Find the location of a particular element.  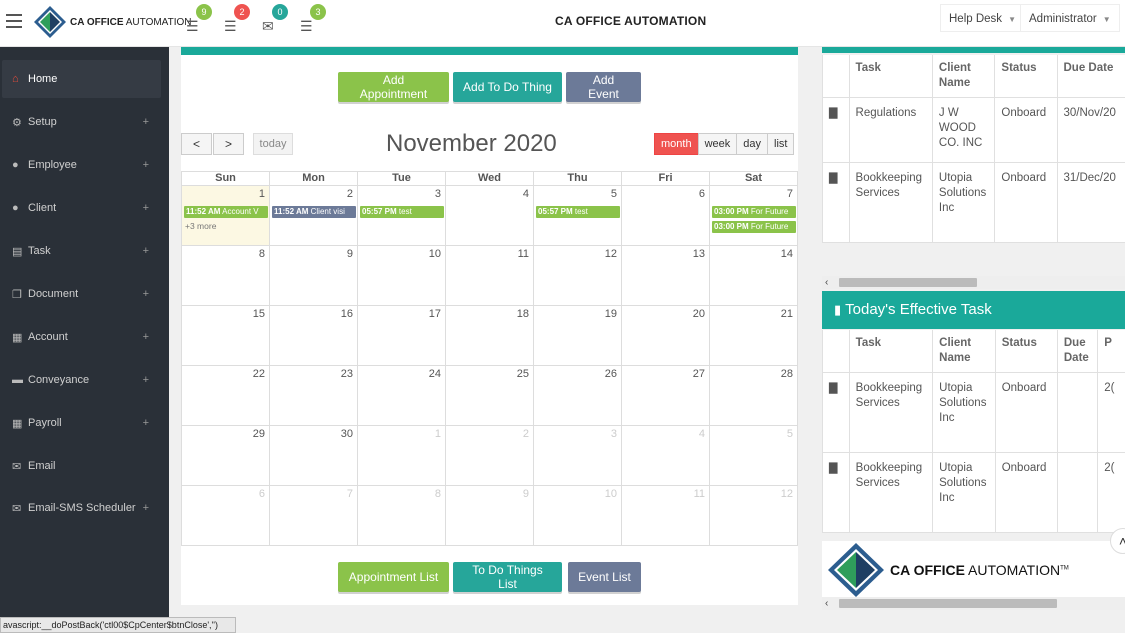

calendar-day: 30 is located at coordinates (313, 455).